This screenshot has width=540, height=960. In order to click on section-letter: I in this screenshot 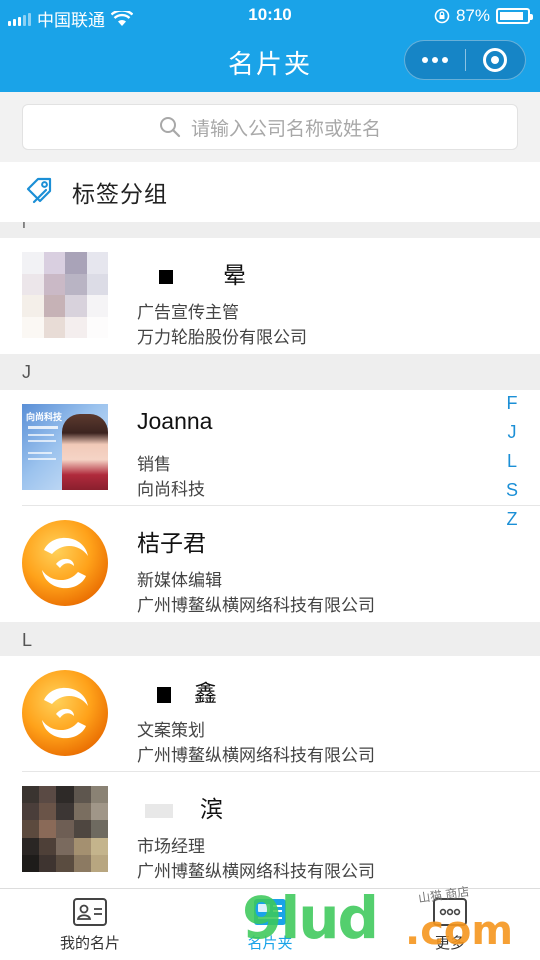, I will do `click(24, 226)`.